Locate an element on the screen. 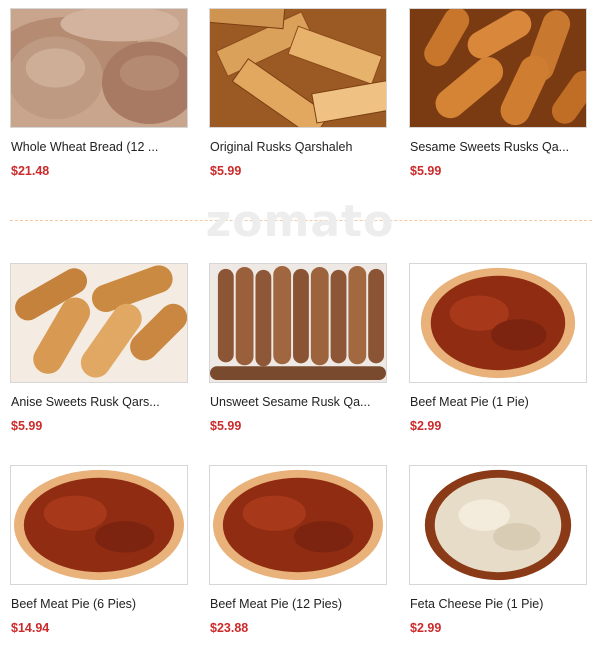 The width and height of the screenshot is (600, 657). product-card: Whole Wheat Bread (12 ... $21.48 is located at coordinates (95, 95).